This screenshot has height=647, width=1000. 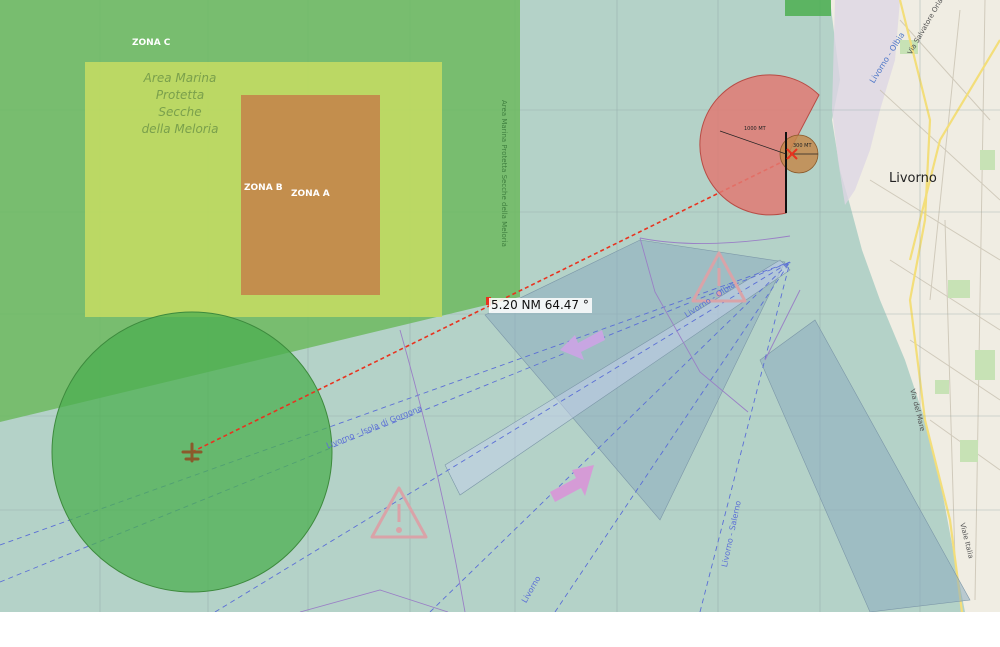 I want to click on radius-inner-label: 300 MT, so click(x=802, y=146).